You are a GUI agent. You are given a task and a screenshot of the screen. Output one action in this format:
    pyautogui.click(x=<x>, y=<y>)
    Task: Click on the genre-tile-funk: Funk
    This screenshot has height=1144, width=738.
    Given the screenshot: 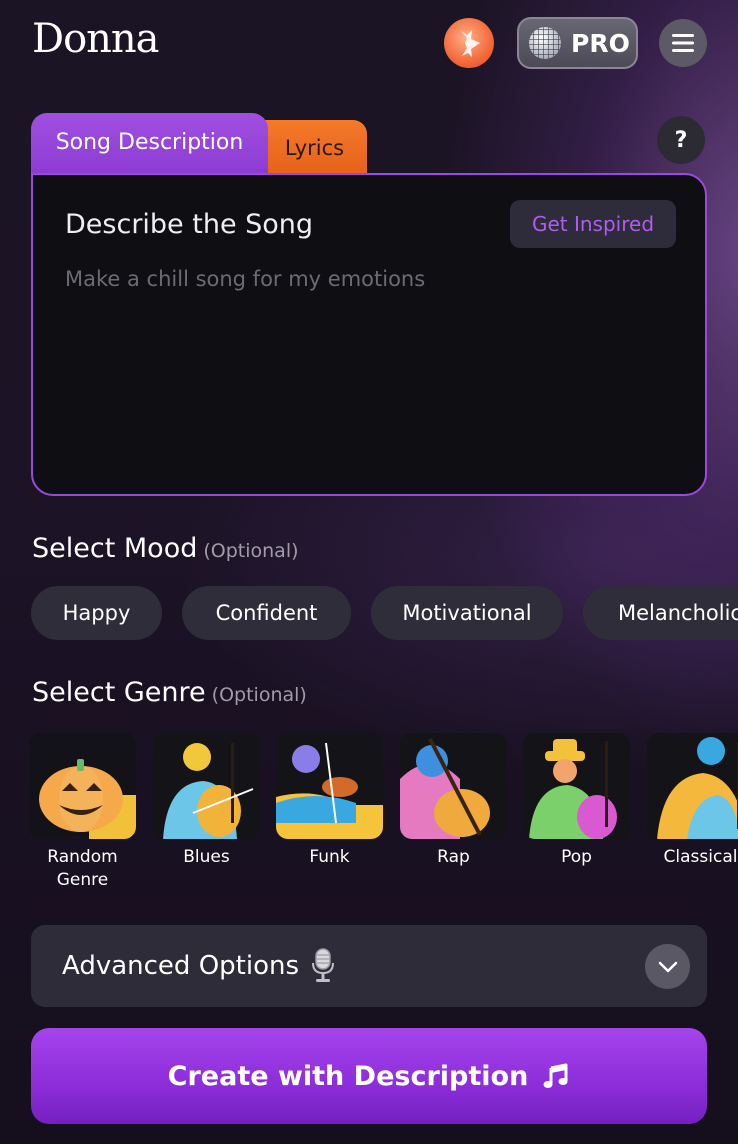 What is the action you would take?
    pyautogui.click(x=329, y=801)
    